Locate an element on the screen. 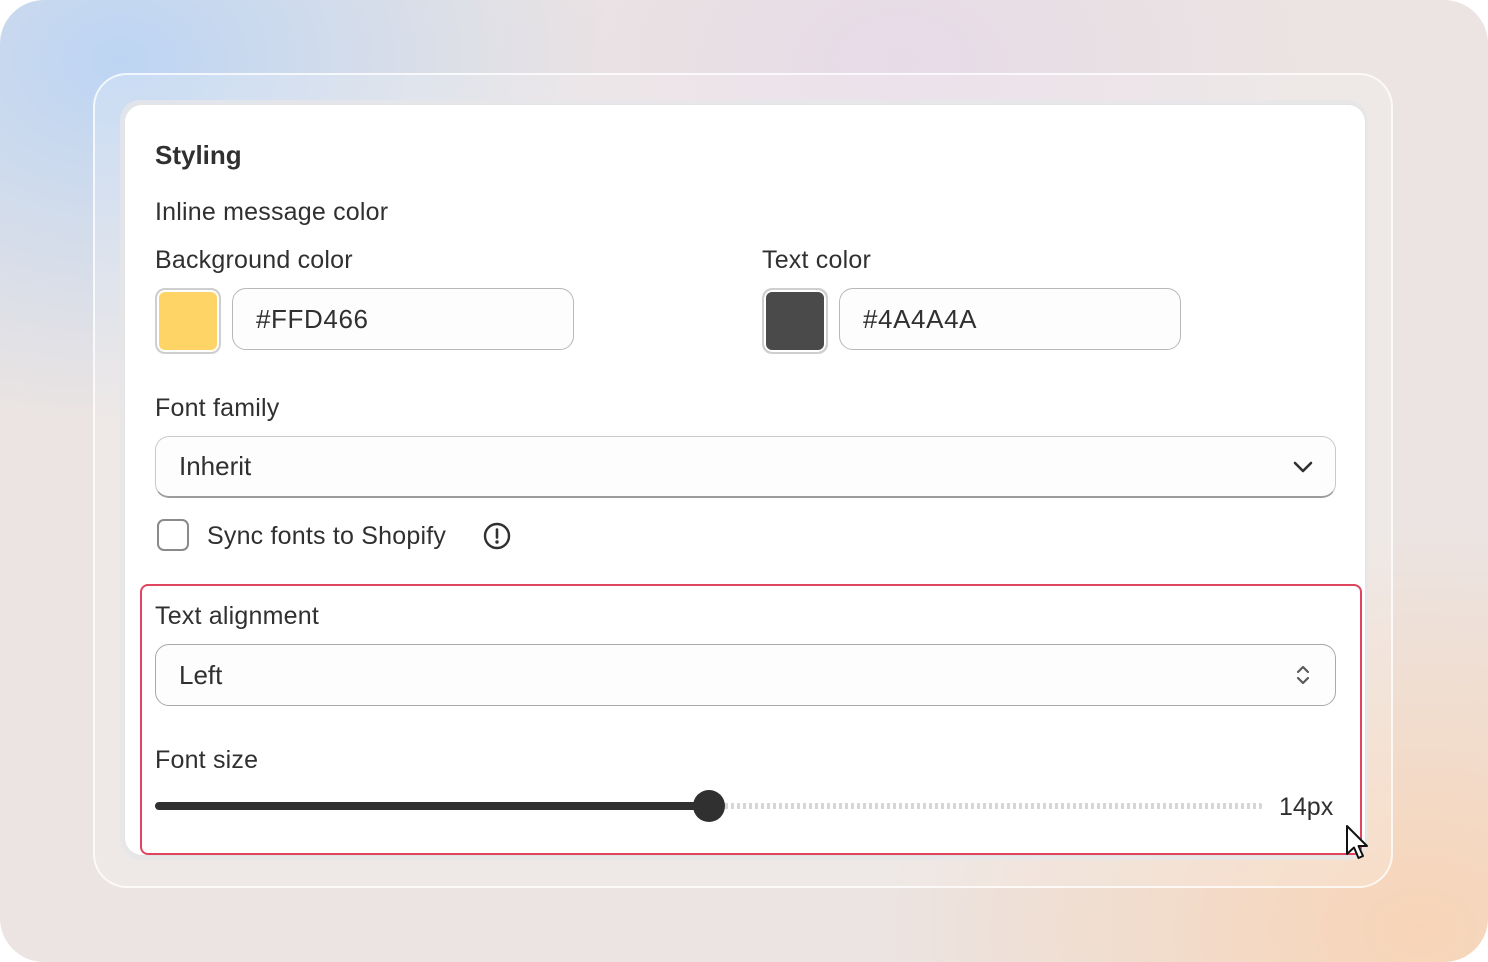 Image resolution: width=1488 pixels, height=962 pixels. mouse-cursor-icon is located at coordinates (1357, 842).